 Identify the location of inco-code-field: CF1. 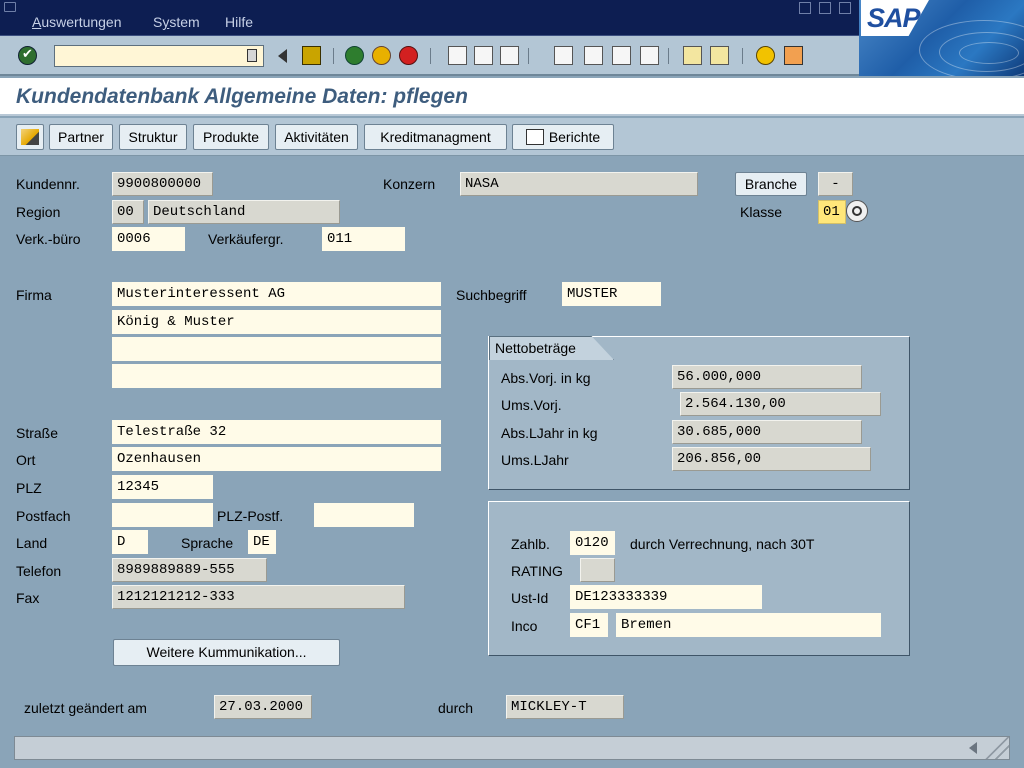
(589, 625).